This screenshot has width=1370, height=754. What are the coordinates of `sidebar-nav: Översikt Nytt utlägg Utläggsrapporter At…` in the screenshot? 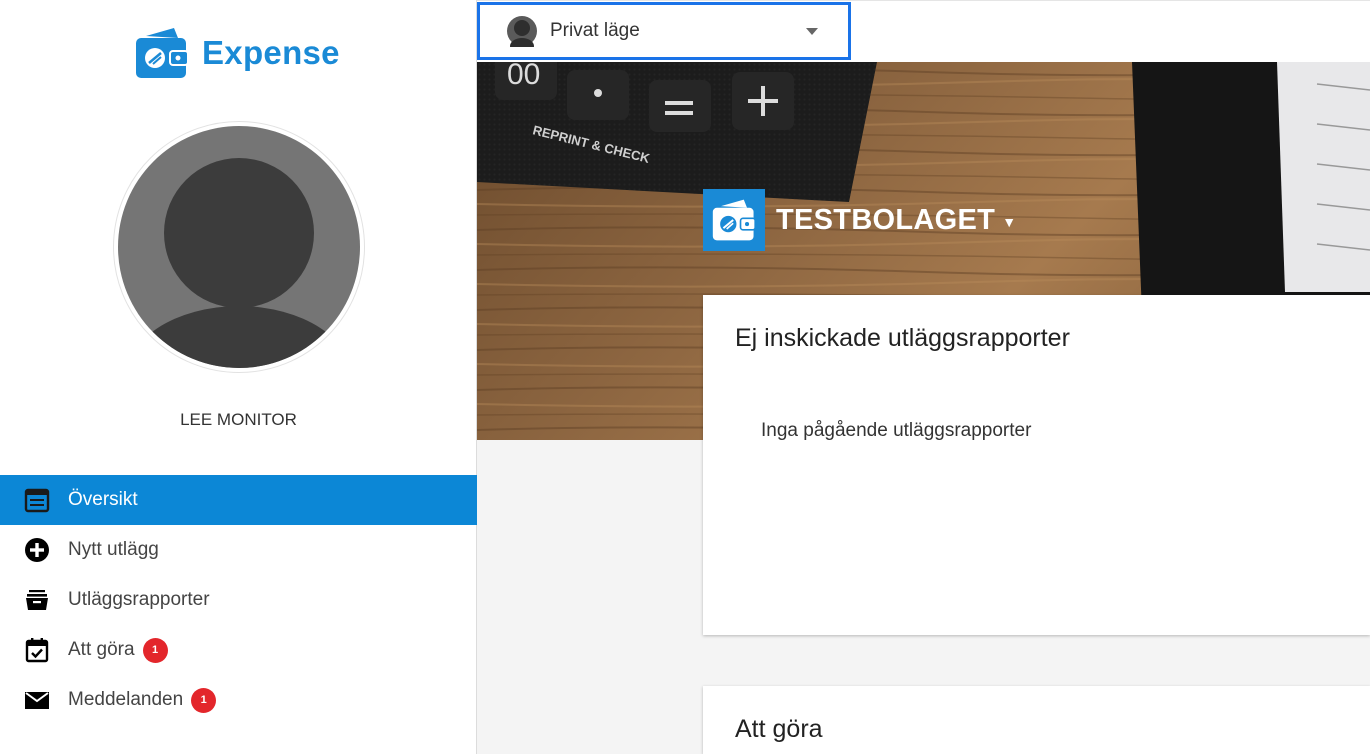 It's located at (238, 600).